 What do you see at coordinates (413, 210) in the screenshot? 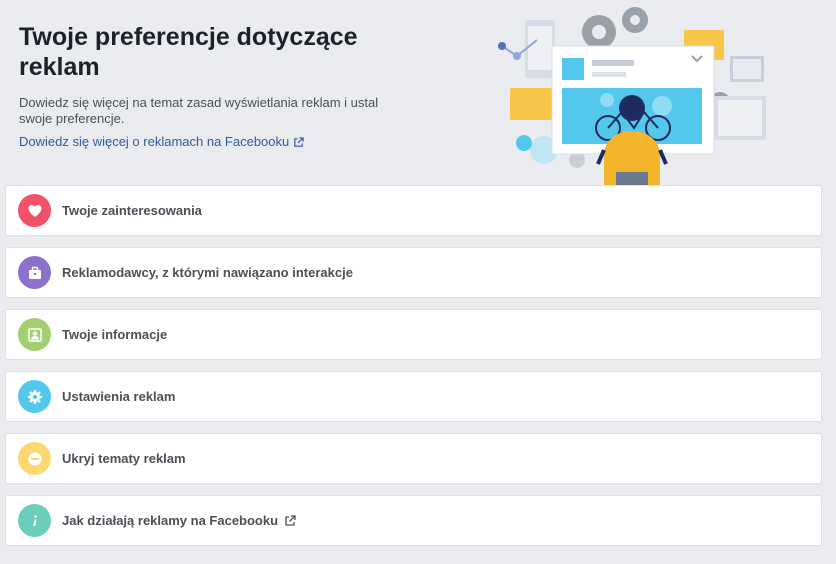
I see `interests-row: Twoje zainteresowania` at bounding box center [413, 210].